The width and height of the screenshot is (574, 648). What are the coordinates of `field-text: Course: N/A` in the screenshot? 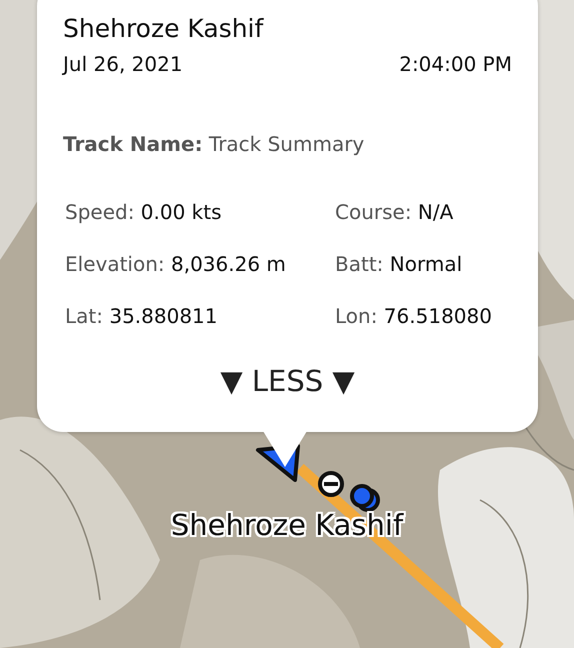 It's located at (394, 212).